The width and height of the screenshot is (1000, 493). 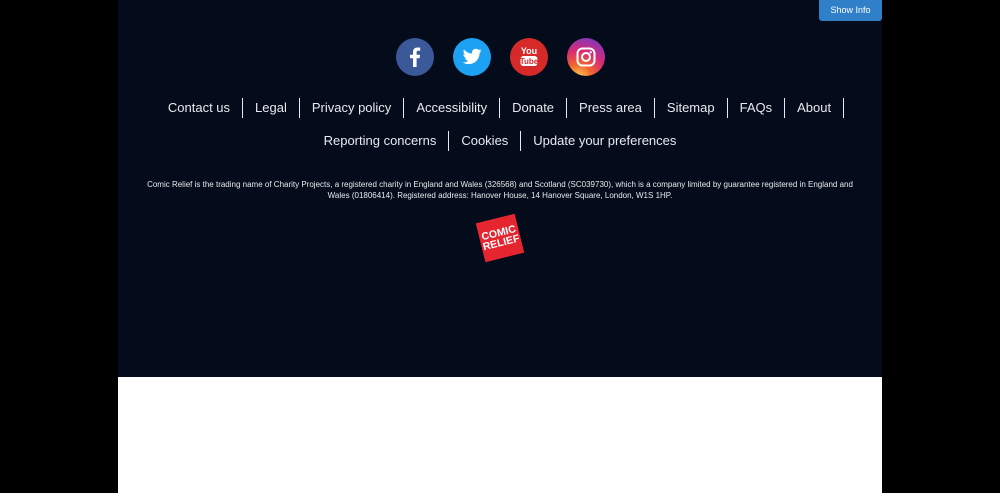 What do you see at coordinates (352, 108) in the screenshot?
I see `privacy-policy-link: Privacy policy` at bounding box center [352, 108].